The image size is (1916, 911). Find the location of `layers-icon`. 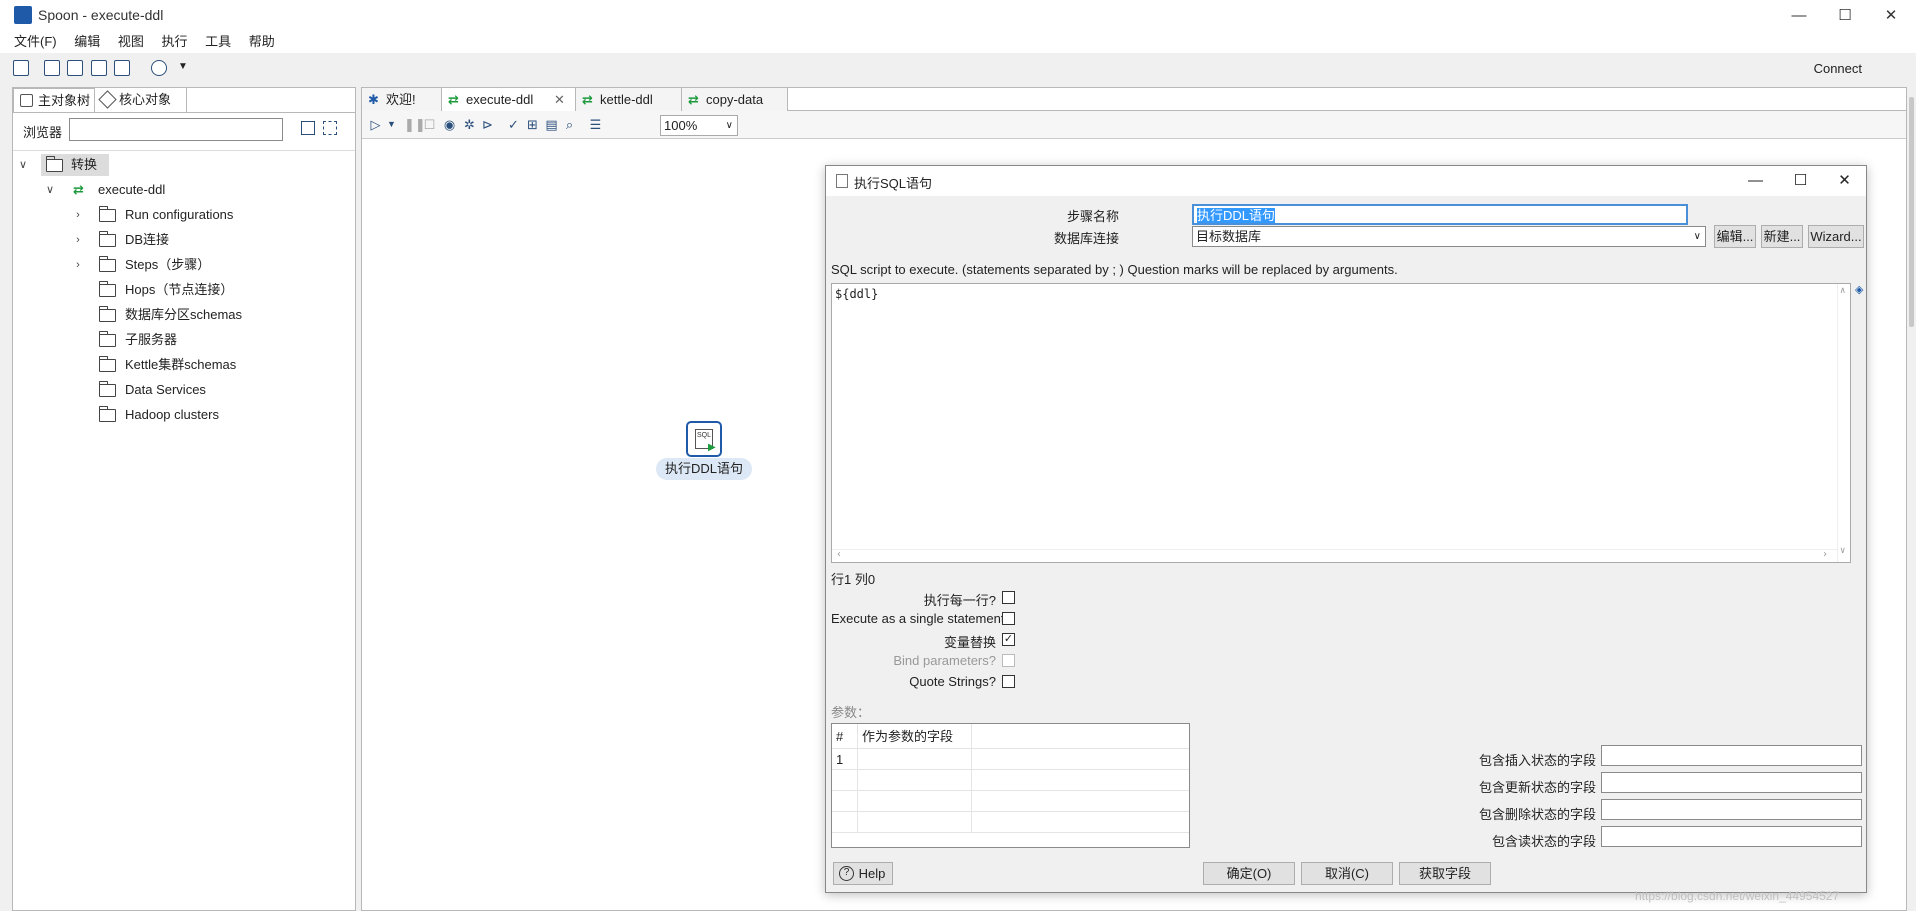

layers-icon is located at coordinates (159, 68).